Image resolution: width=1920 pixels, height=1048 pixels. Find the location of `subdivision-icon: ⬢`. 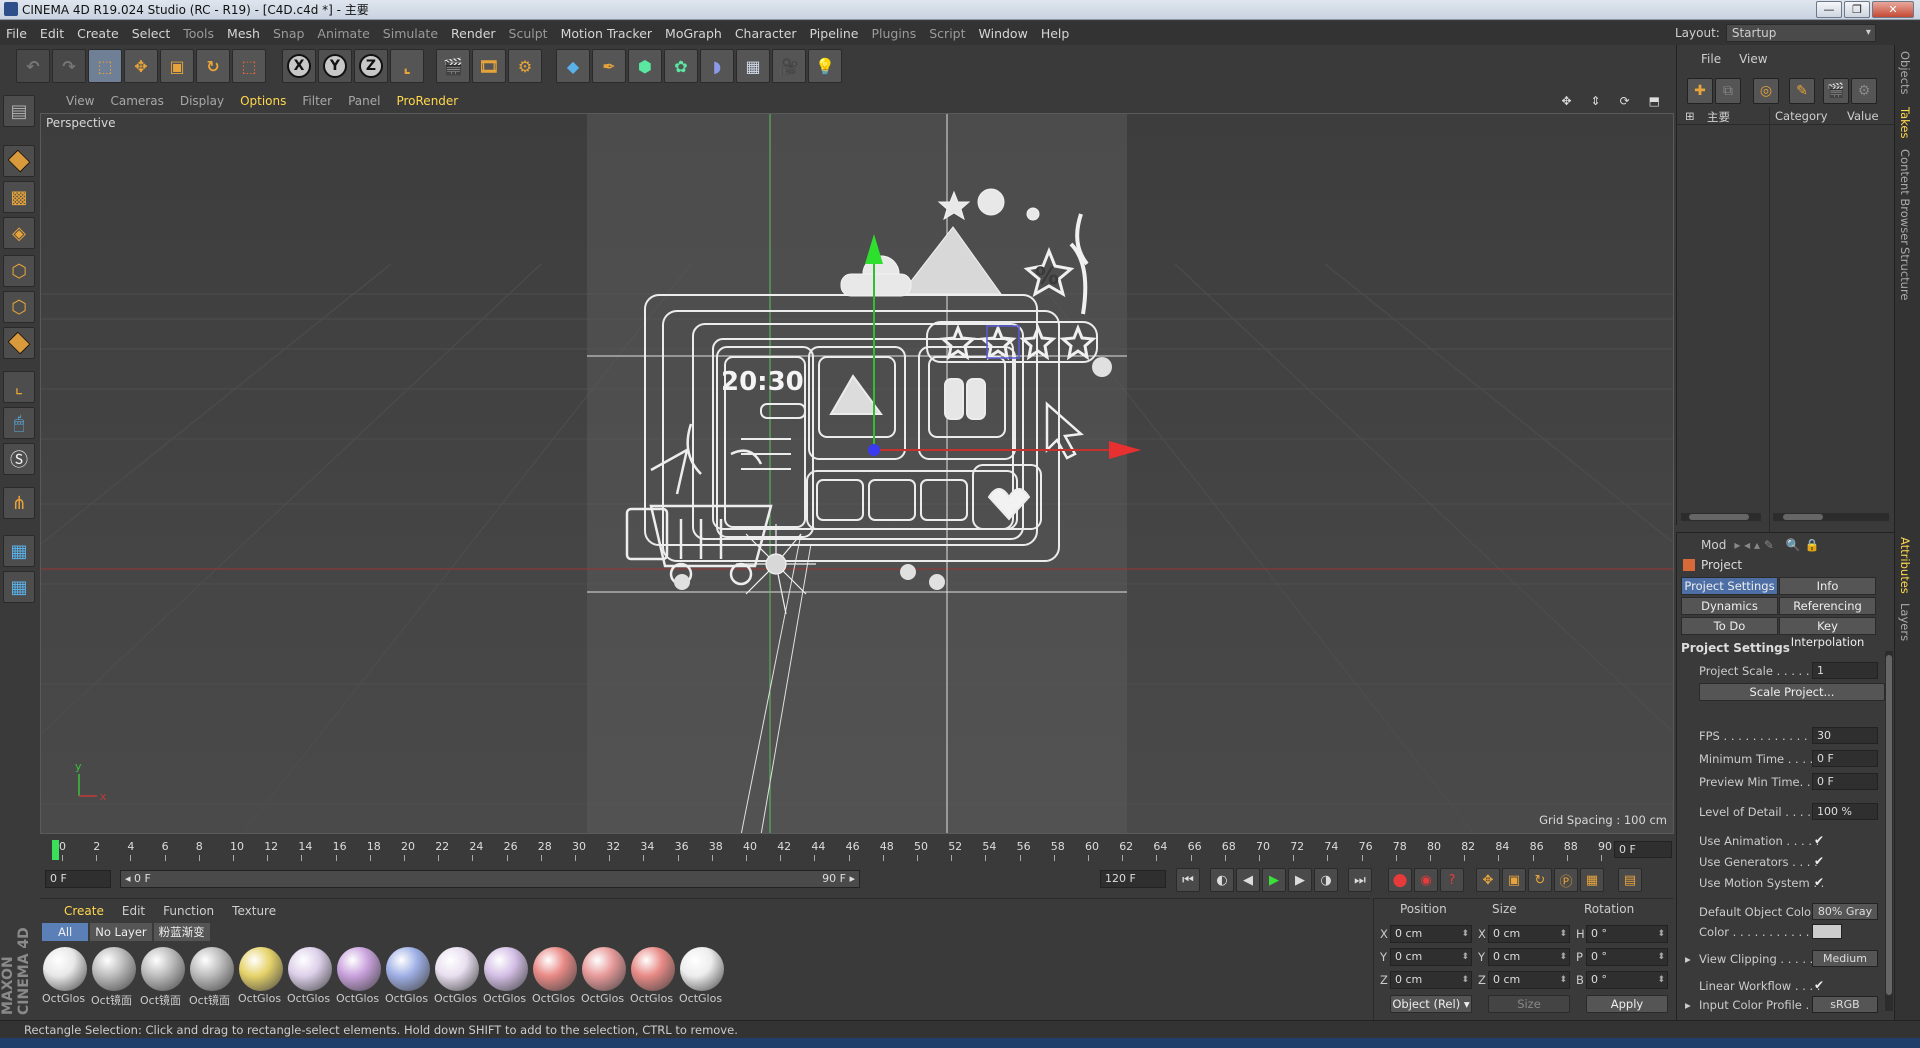

subdivision-icon: ⬢ is located at coordinates (645, 66).